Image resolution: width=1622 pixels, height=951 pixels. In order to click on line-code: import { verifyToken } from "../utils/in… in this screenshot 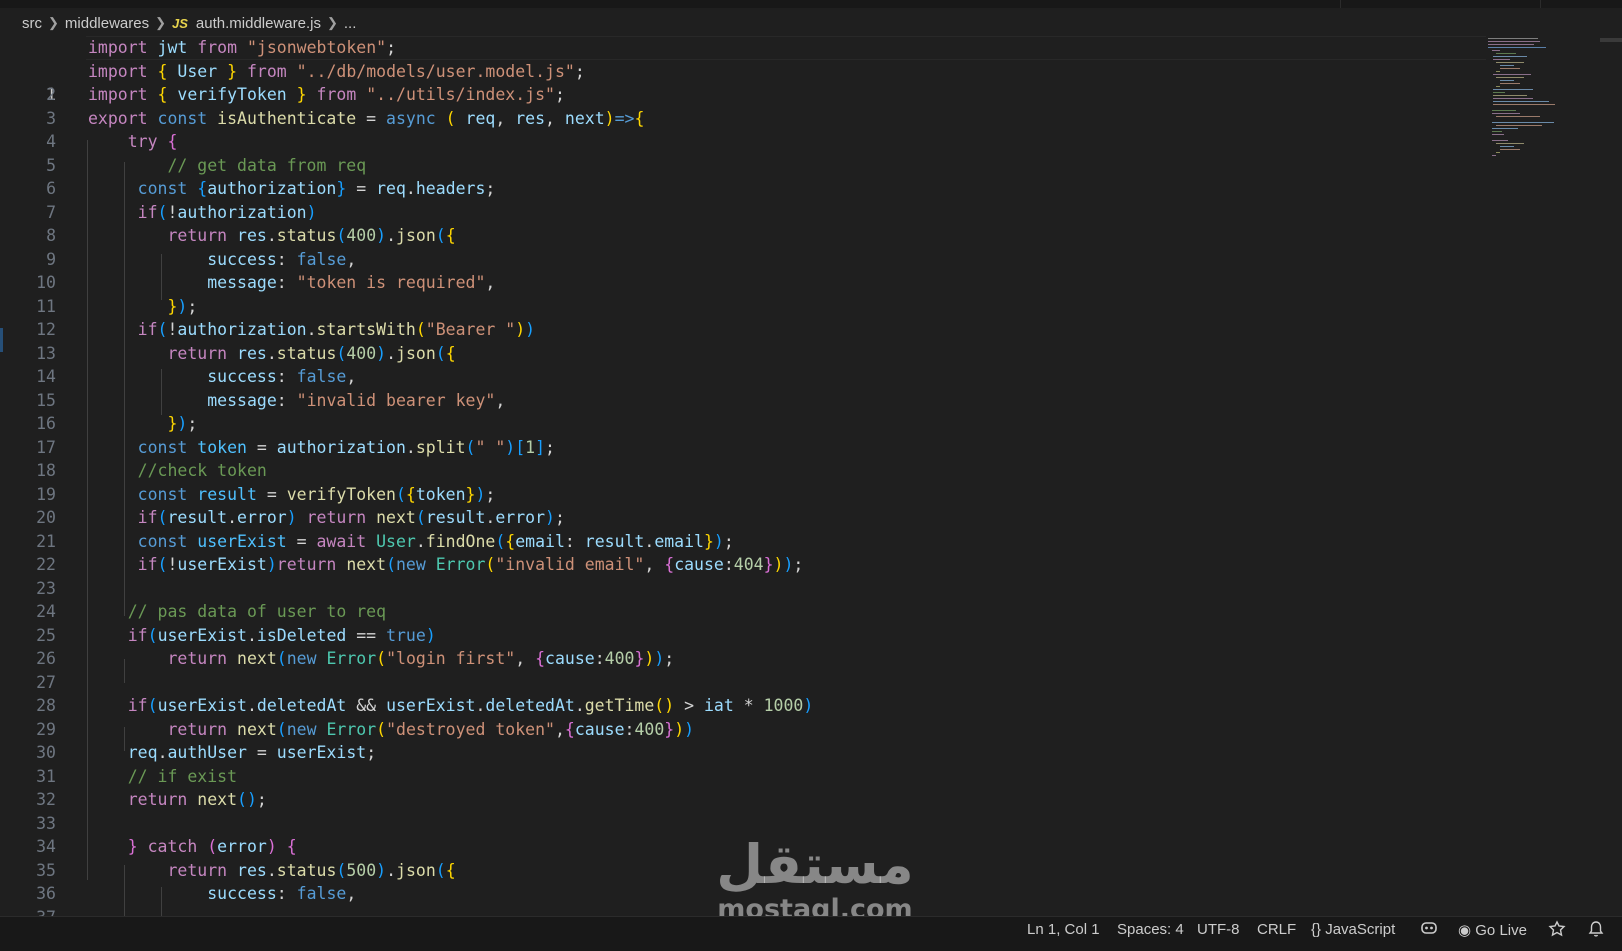, I will do `click(326, 94)`.